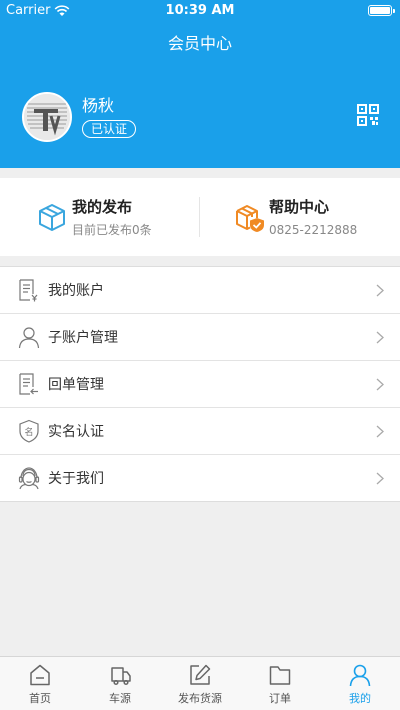 This screenshot has height=710, width=400. Describe the element at coordinates (360, 675) in the screenshot. I see `person-icon` at that location.